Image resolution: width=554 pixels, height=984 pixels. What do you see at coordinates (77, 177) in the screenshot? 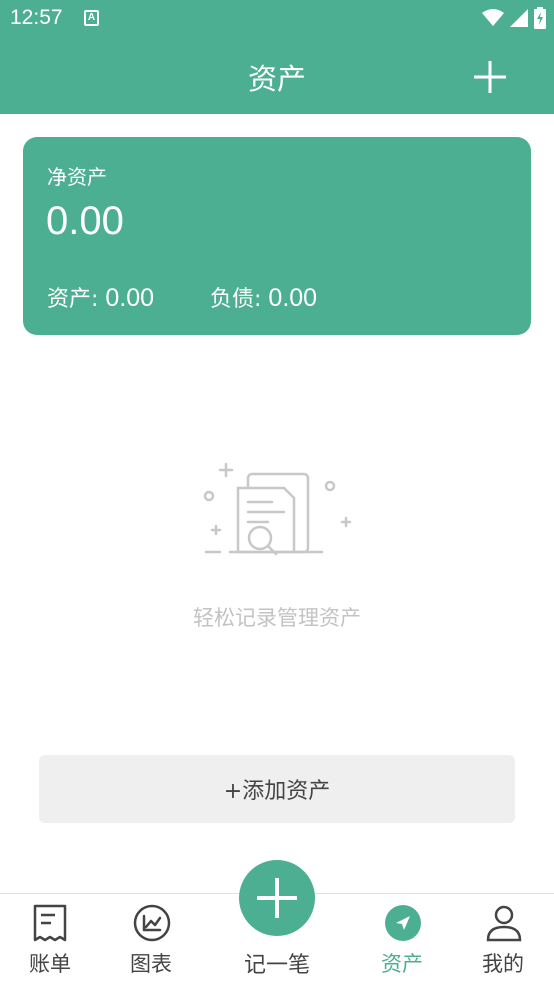
I see `net-assets-label: 净资产` at bounding box center [77, 177].